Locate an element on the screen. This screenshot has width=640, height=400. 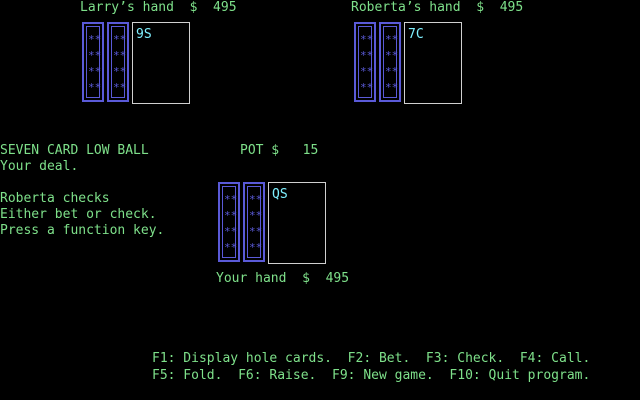
larry-hand: ** ** ** ** ** ** ** ** 9S is located at coordinates (152, 67).